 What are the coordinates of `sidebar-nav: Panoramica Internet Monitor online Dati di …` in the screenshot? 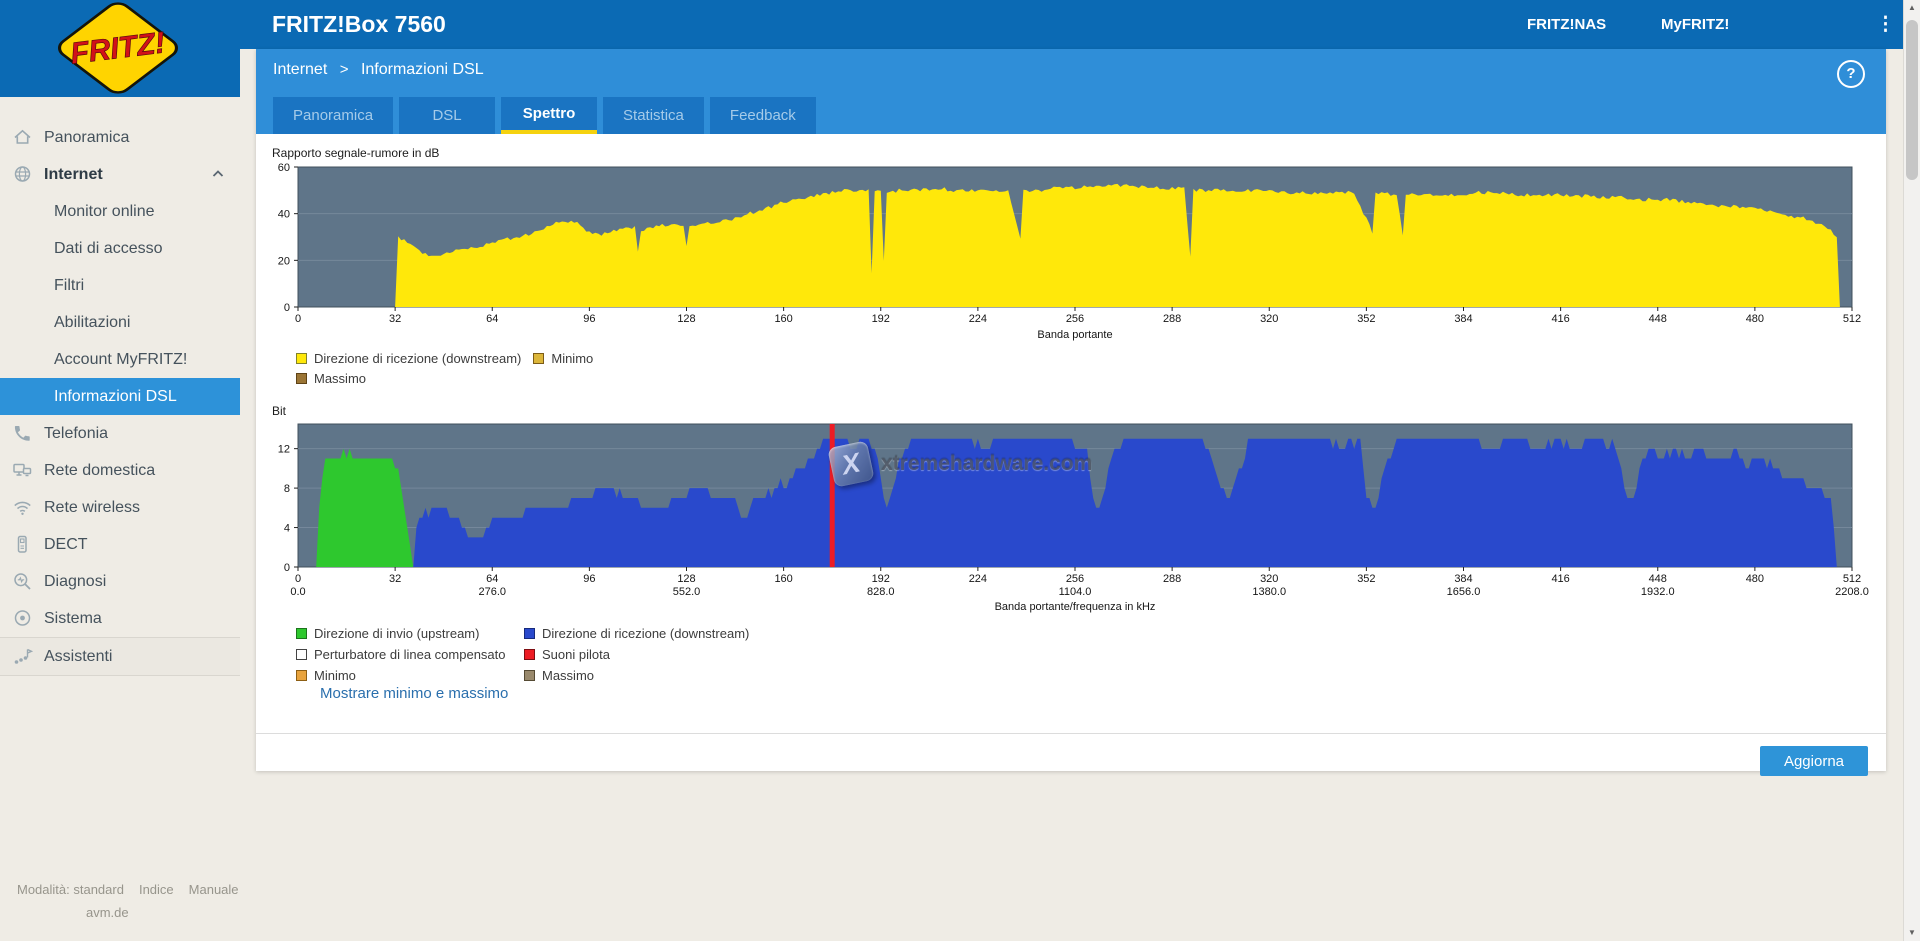 It's located at (120, 386).